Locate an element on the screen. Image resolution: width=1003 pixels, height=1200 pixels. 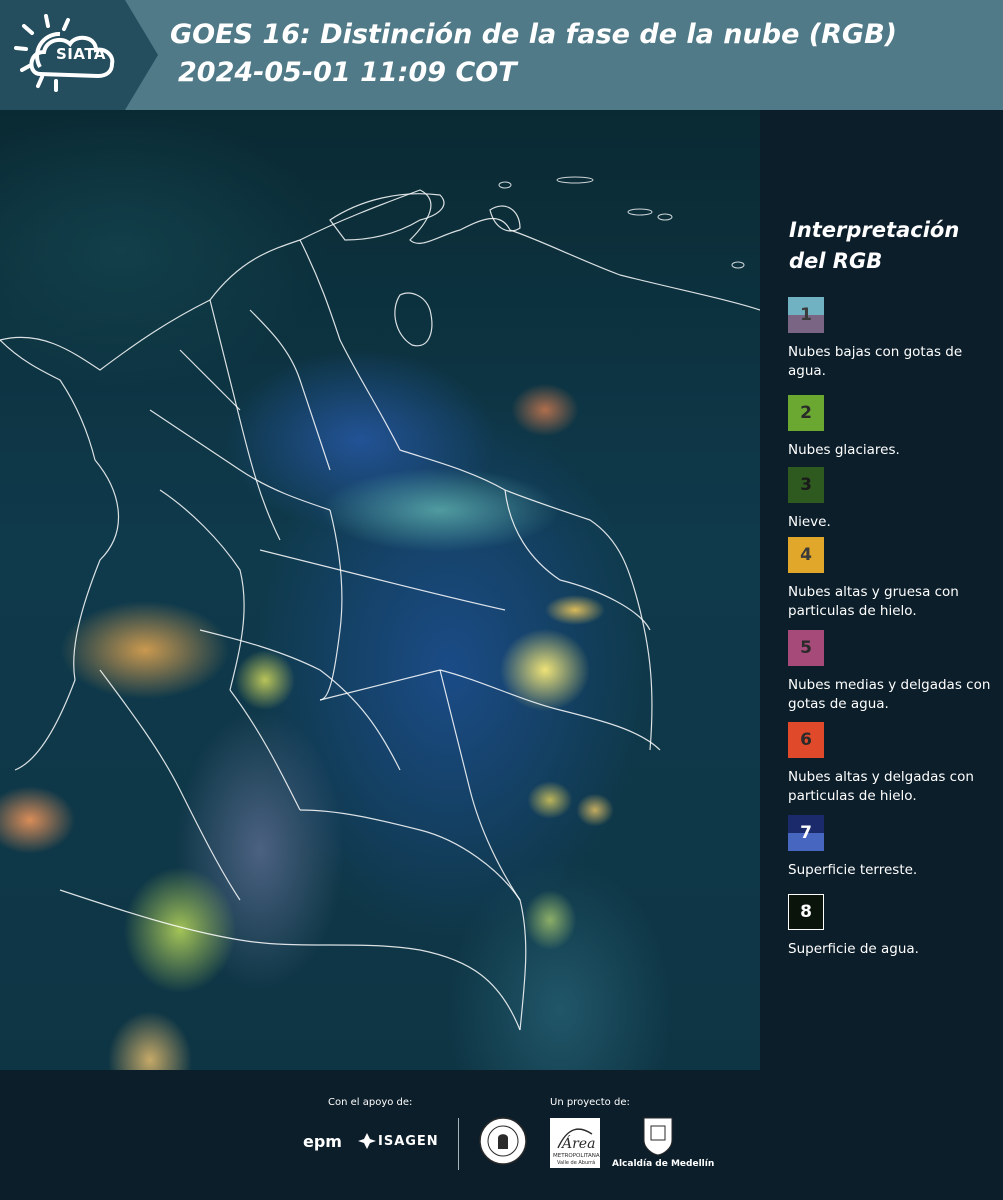
footer-divider is located at coordinates (458, 1144).